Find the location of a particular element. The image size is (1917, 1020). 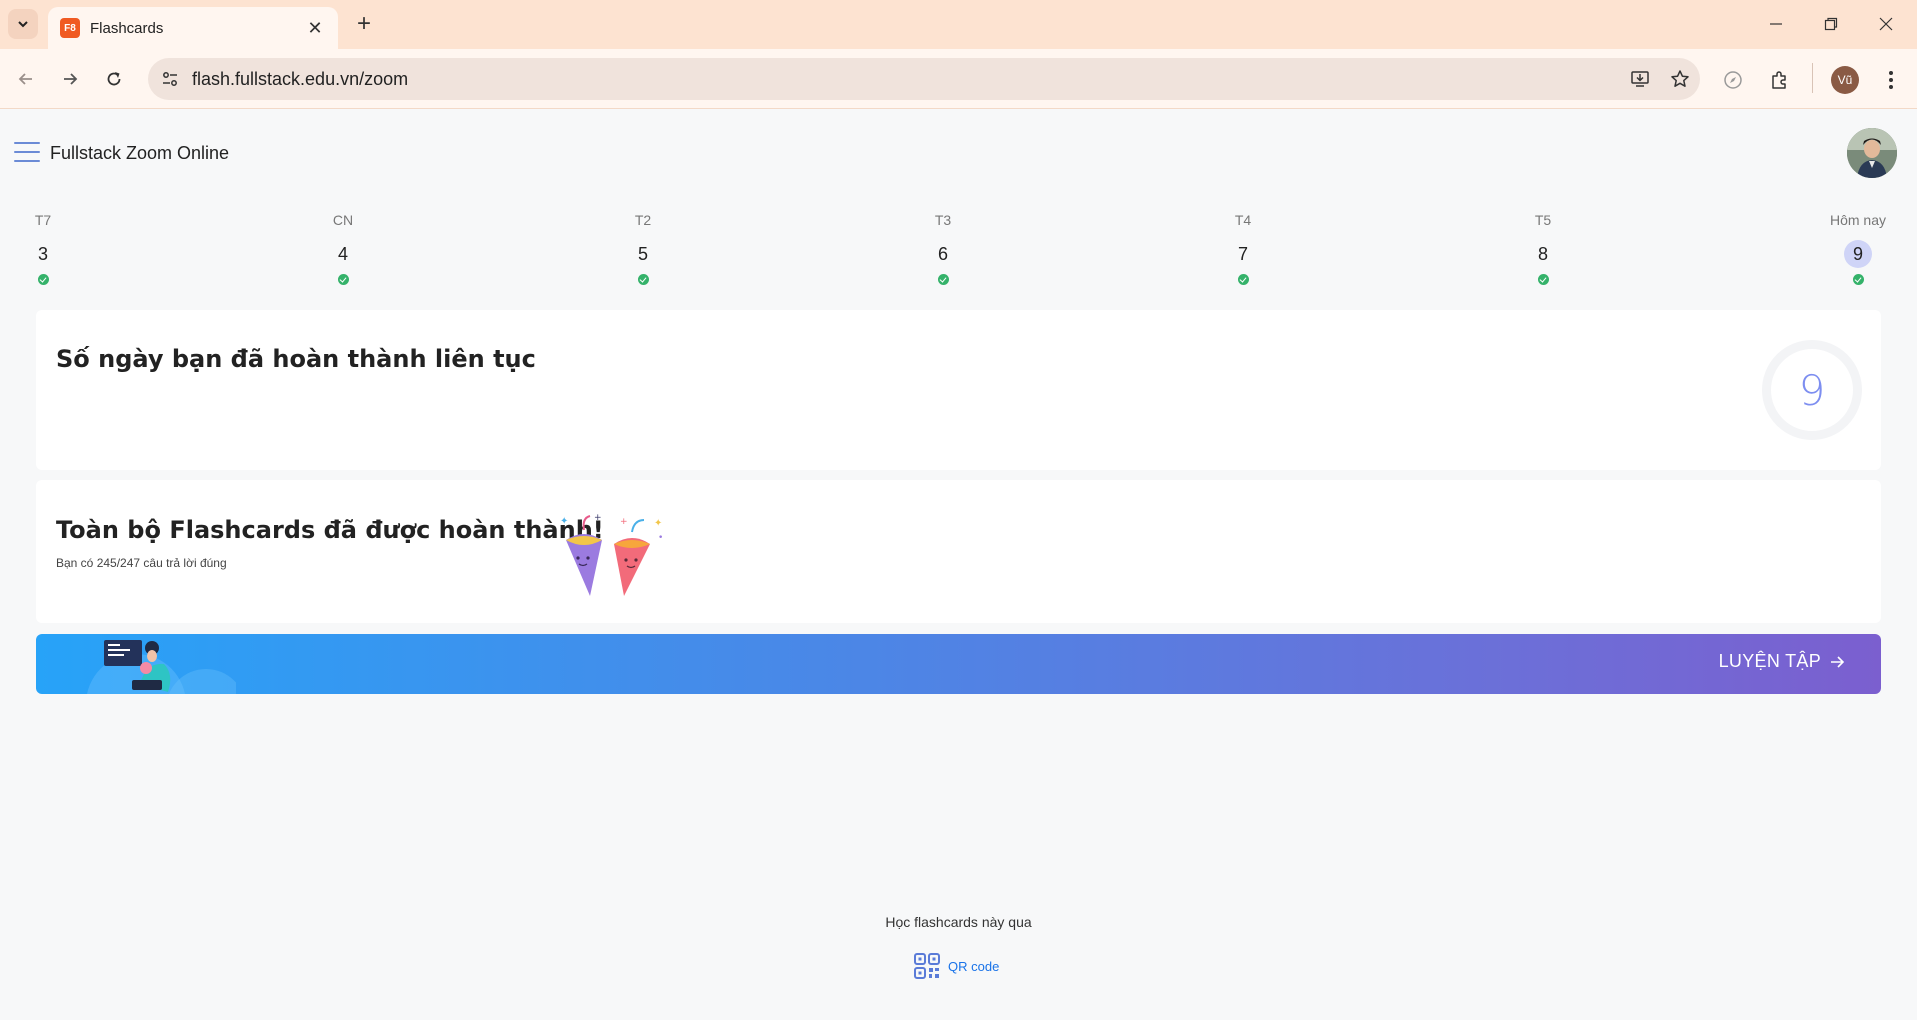

today-number: 9 is located at coordinates (1858, 254).